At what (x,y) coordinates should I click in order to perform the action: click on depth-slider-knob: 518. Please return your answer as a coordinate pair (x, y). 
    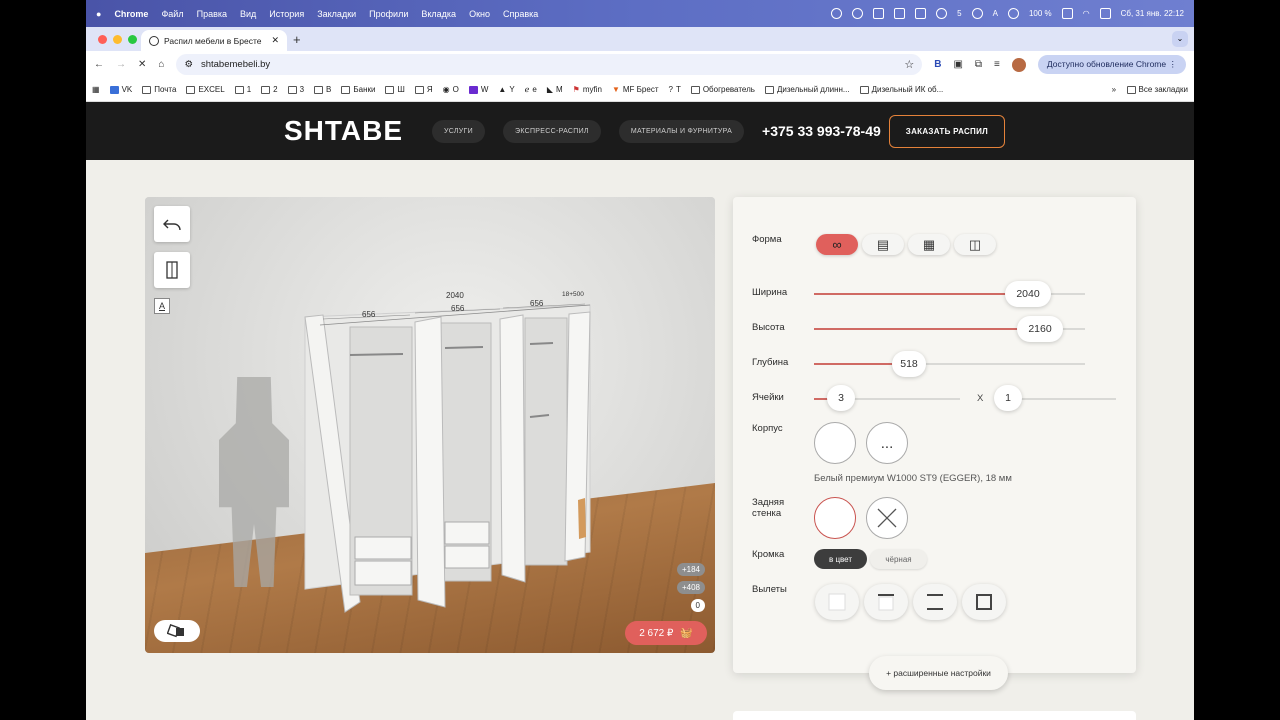
    Looking at the image, I should click on (909, 364).